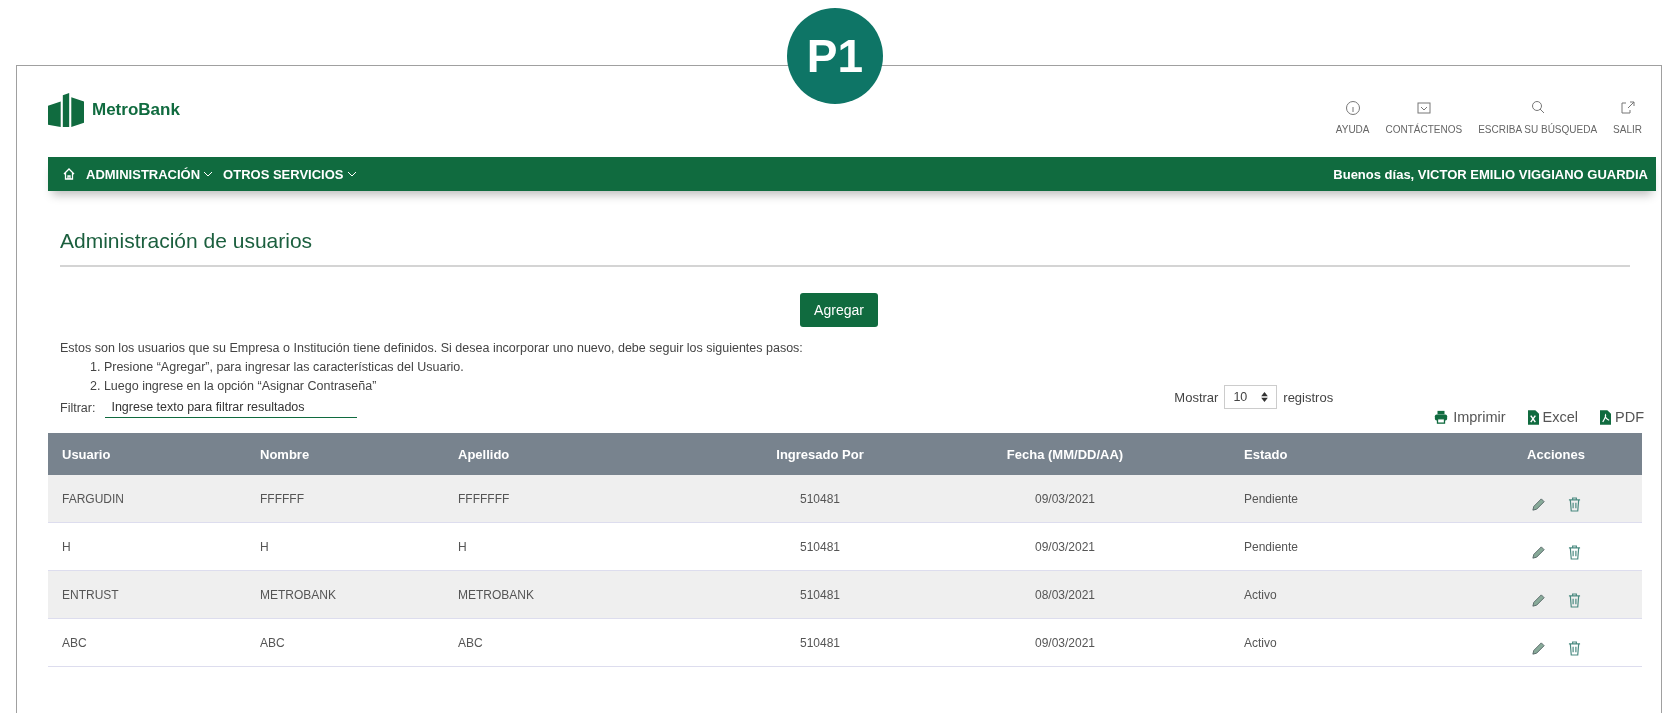 Image resolution: width=1677 pixels, height=713 pixels. What do you see at coordinates (1424, 117) in the screenshot?
I see `header-link: CONTÁCTENOS` at bounding box center [1424, 117].